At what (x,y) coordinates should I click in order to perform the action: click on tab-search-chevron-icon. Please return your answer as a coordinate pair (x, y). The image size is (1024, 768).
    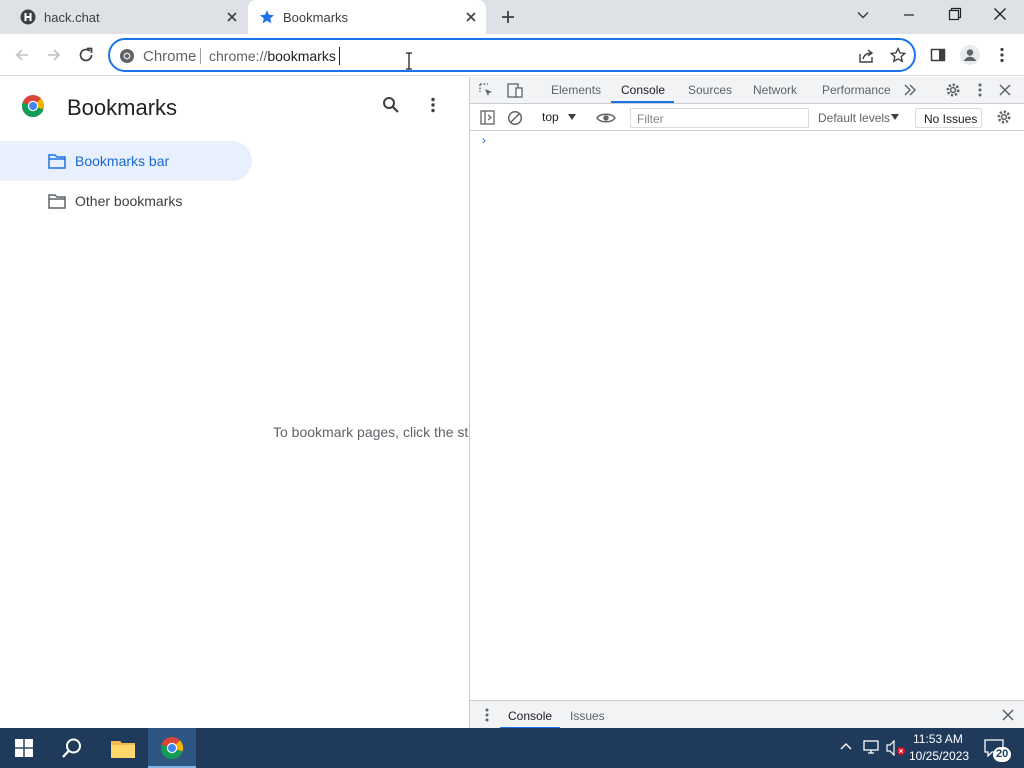
    Looking at the image, I should click on (863, 15).